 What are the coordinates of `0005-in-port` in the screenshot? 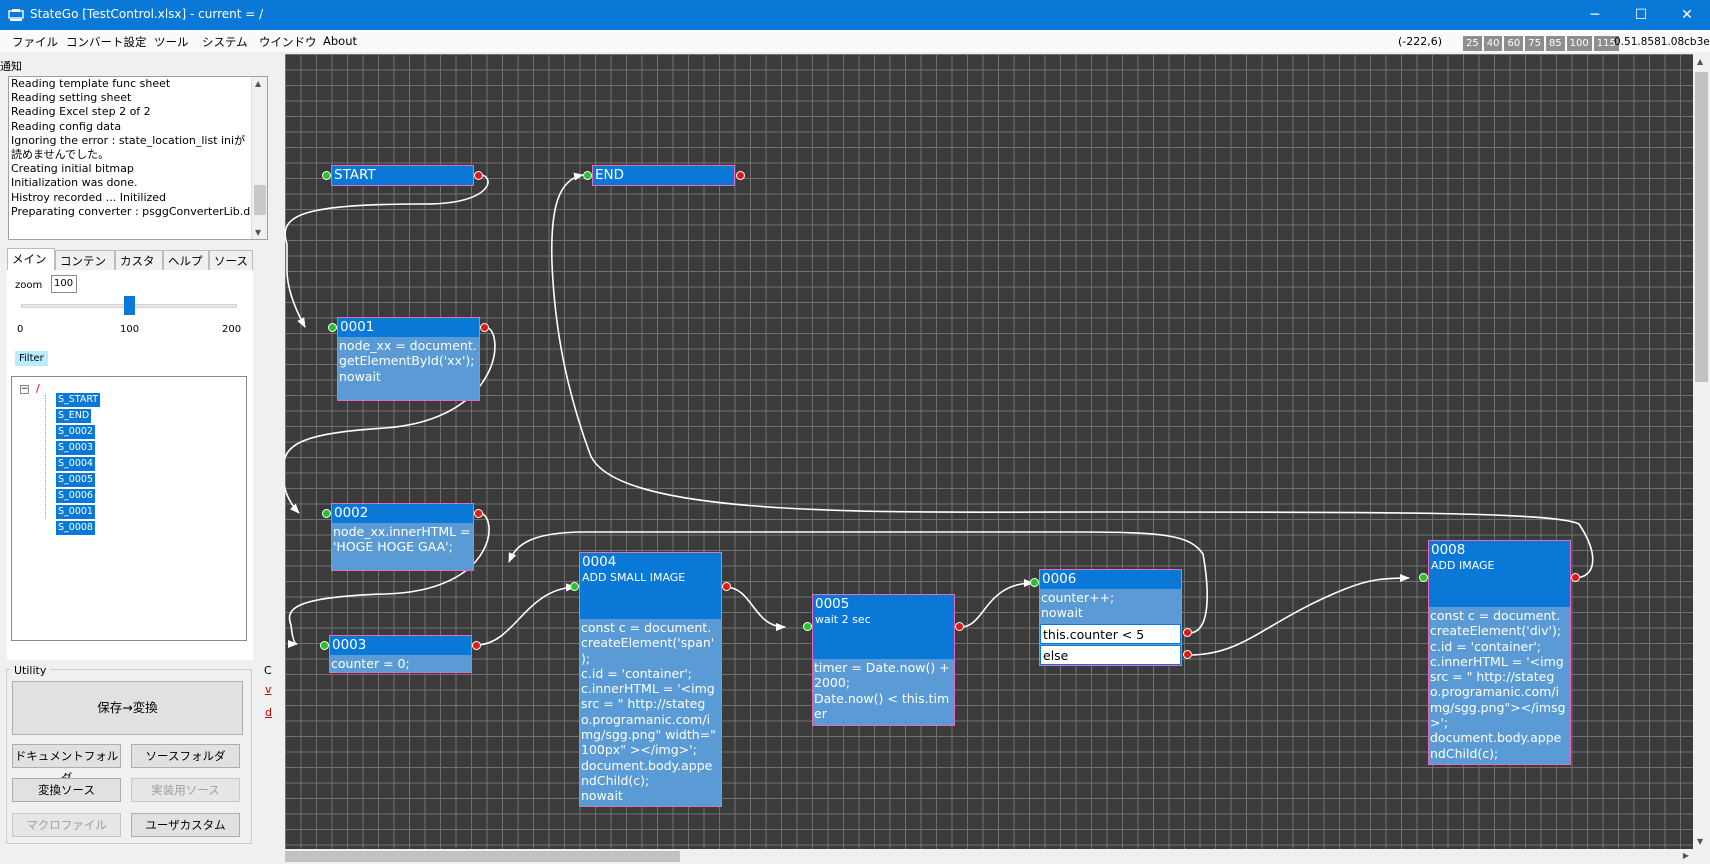 It's located at (807, 626).